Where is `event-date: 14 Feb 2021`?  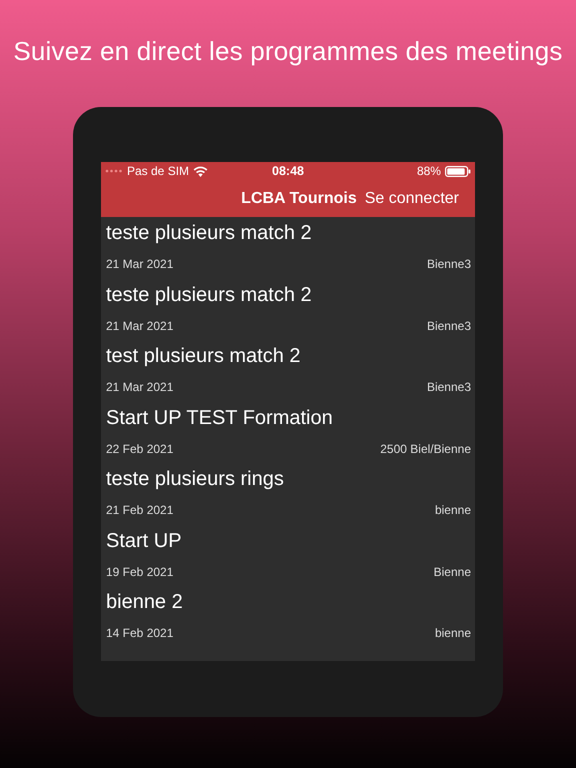
event-date: 14 Feb 2021 is located at coordinates (140, 633).